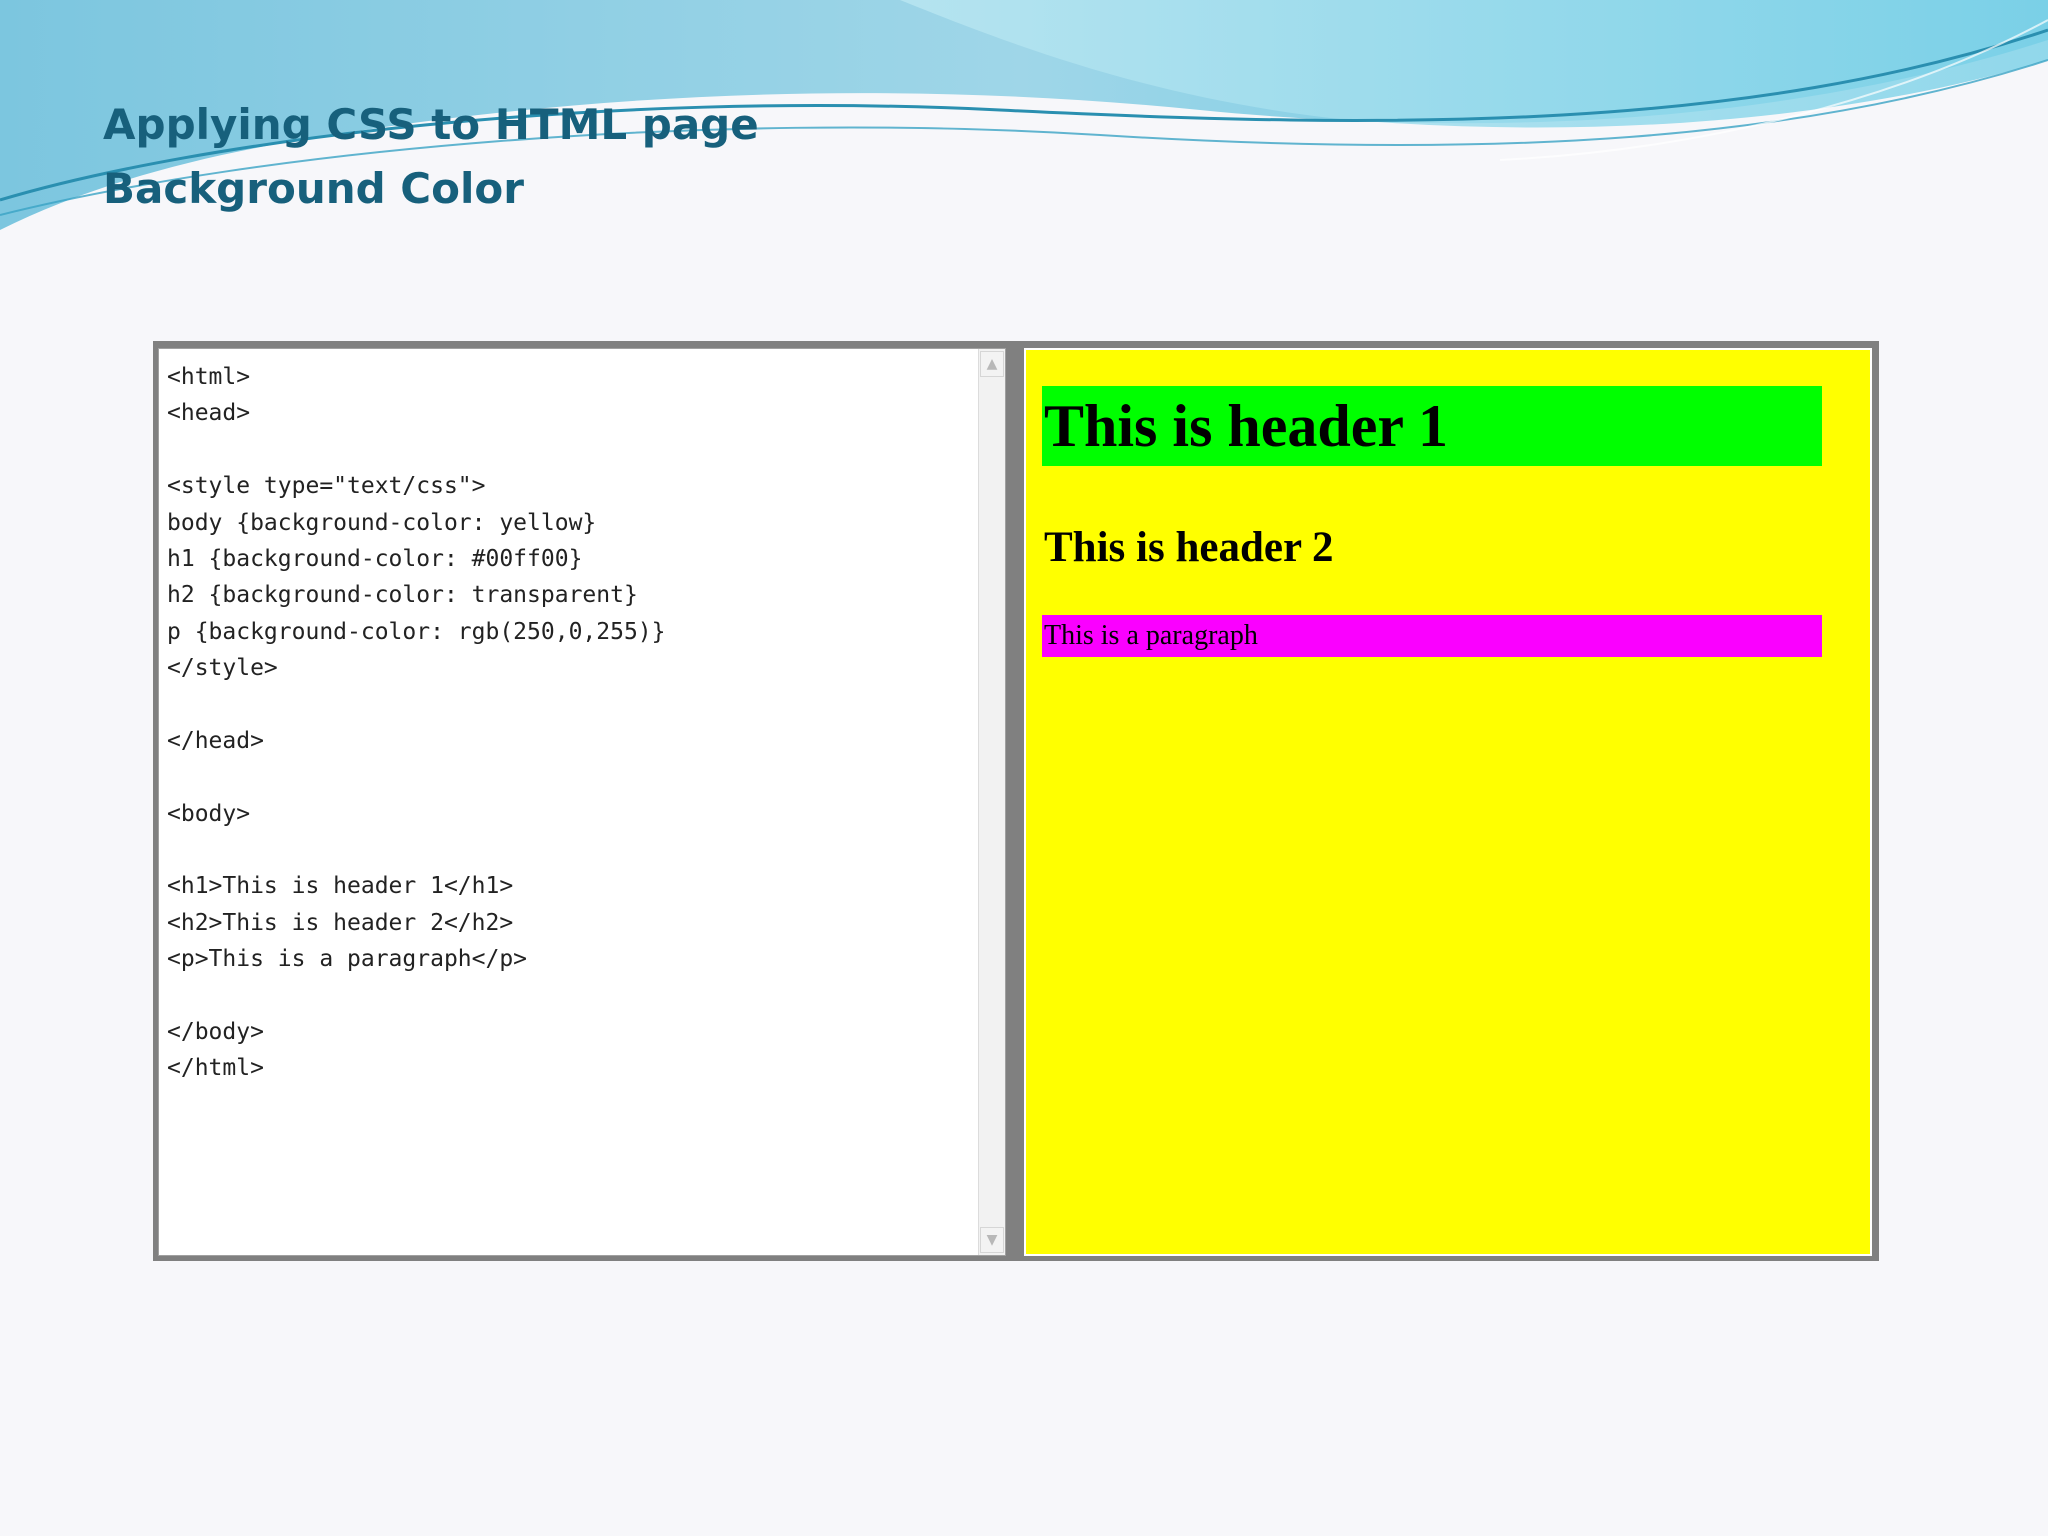 The height and width of the screenshot is (1536, 2048). Describe the element at coordinates (340, 886) in the screenshot. I see `code-line: <h1>This is header 1</h1>` at that location.